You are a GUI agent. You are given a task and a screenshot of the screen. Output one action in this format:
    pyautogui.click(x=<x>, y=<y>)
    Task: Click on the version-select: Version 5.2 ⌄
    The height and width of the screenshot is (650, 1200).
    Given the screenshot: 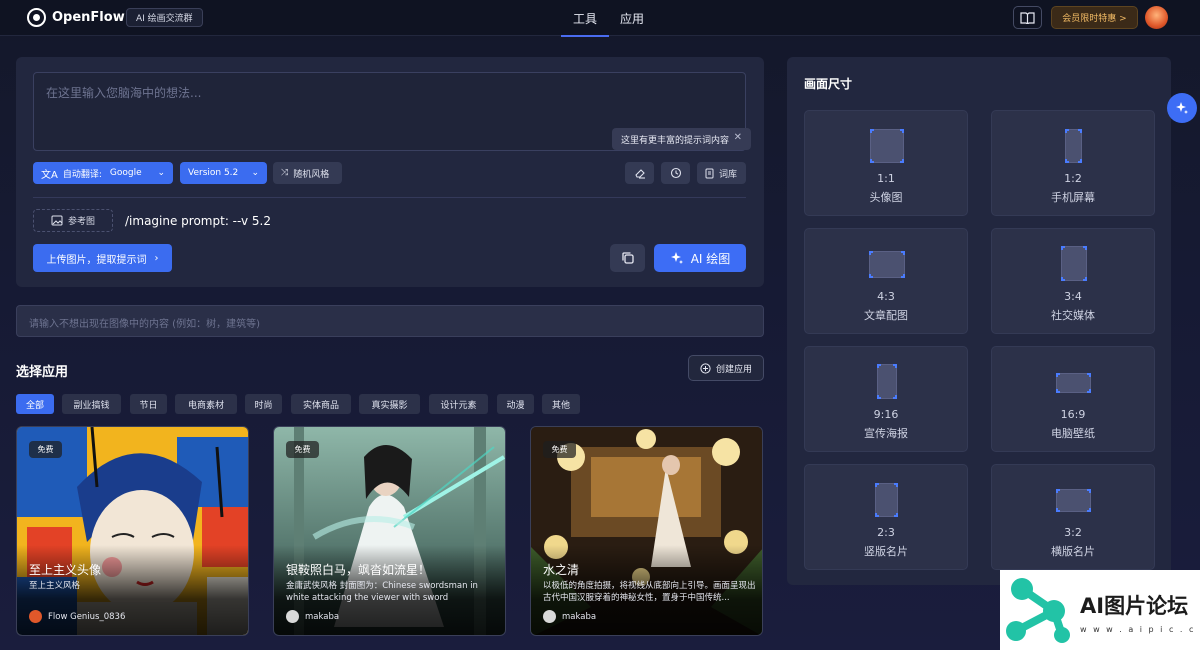 What is the action you would take?
    pyautogui.click(x=223, y=173)
    